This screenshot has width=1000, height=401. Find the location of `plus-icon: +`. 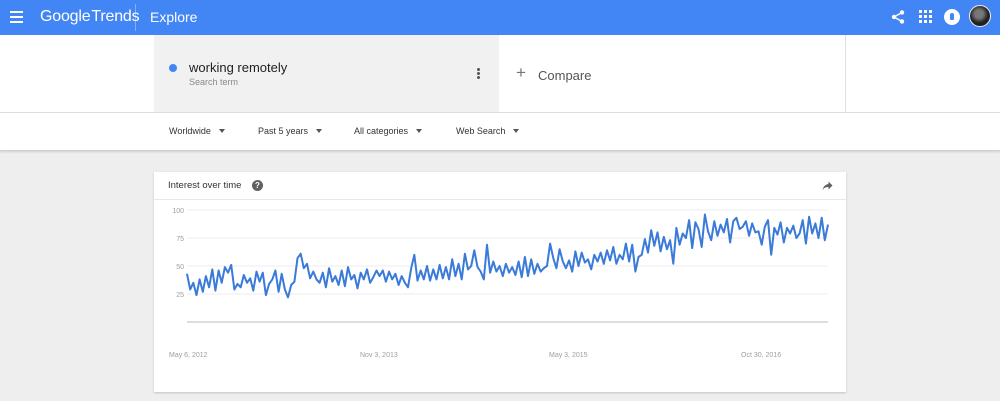

plus-icon: + is located at coordinates (521, 72).